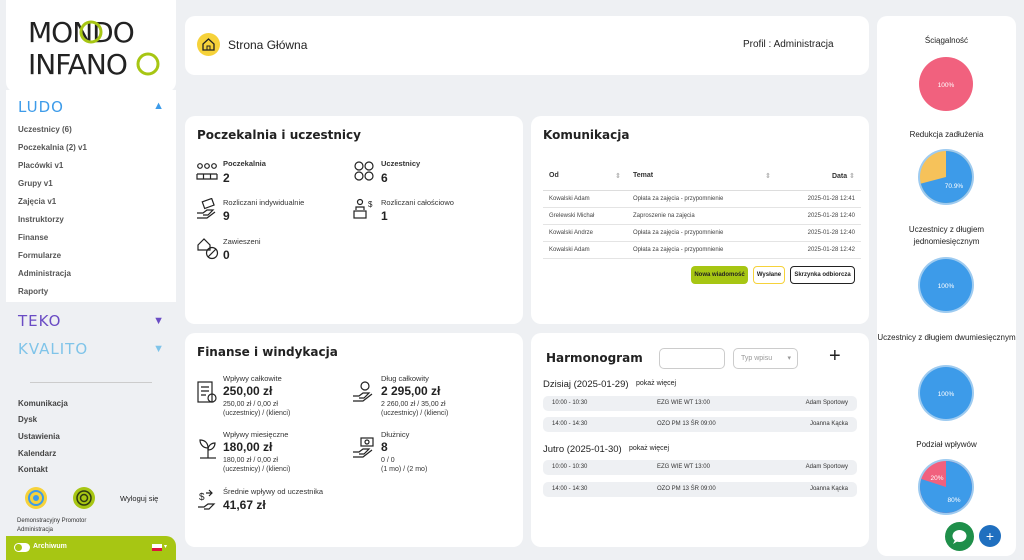 This screenshot has height=560, width=1024. What do you see at coordinates (45, 129) in the screenshot?
I see `sidebar-item-uczestnicy: Uczestnicy (6)` at bounding box center [45, 129].